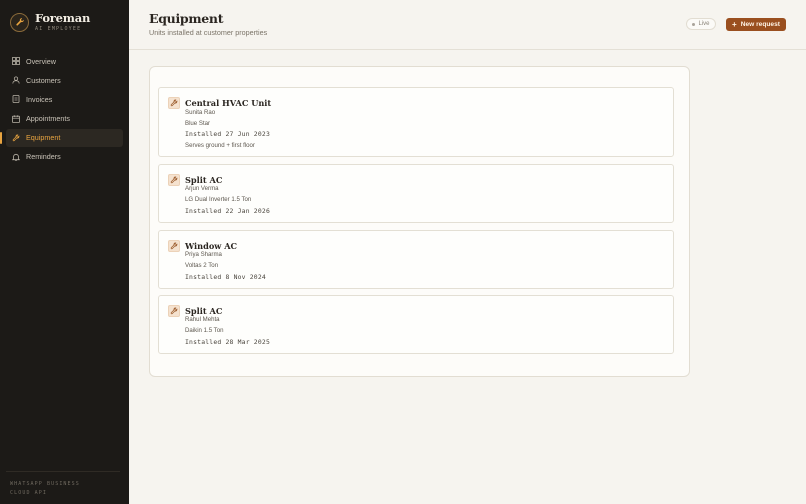 The width and height of the screenshot is (806, 504). Describe the element at coordinates (202, 265) in the screenshot. I see `equipment-model: Voltas 2 Ton` at that location.